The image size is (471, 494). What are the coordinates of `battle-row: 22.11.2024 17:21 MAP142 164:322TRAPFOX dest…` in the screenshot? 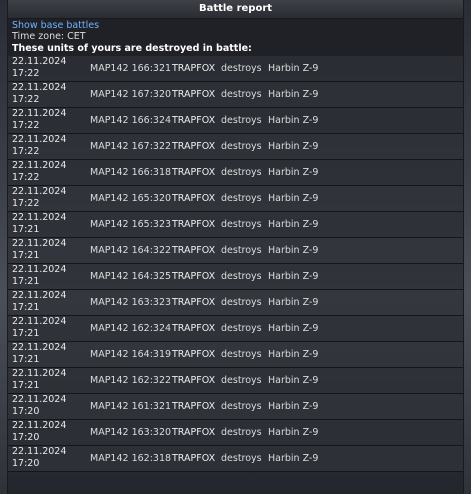 It's located at (235, 251).